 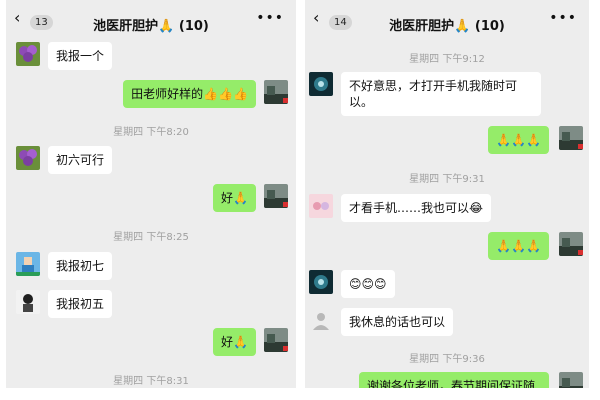 What do you see at coordinates (447, 179) in the screenshot?
I see `timestamp: 星期四 下午9:31` at bounding box center [447, 179].